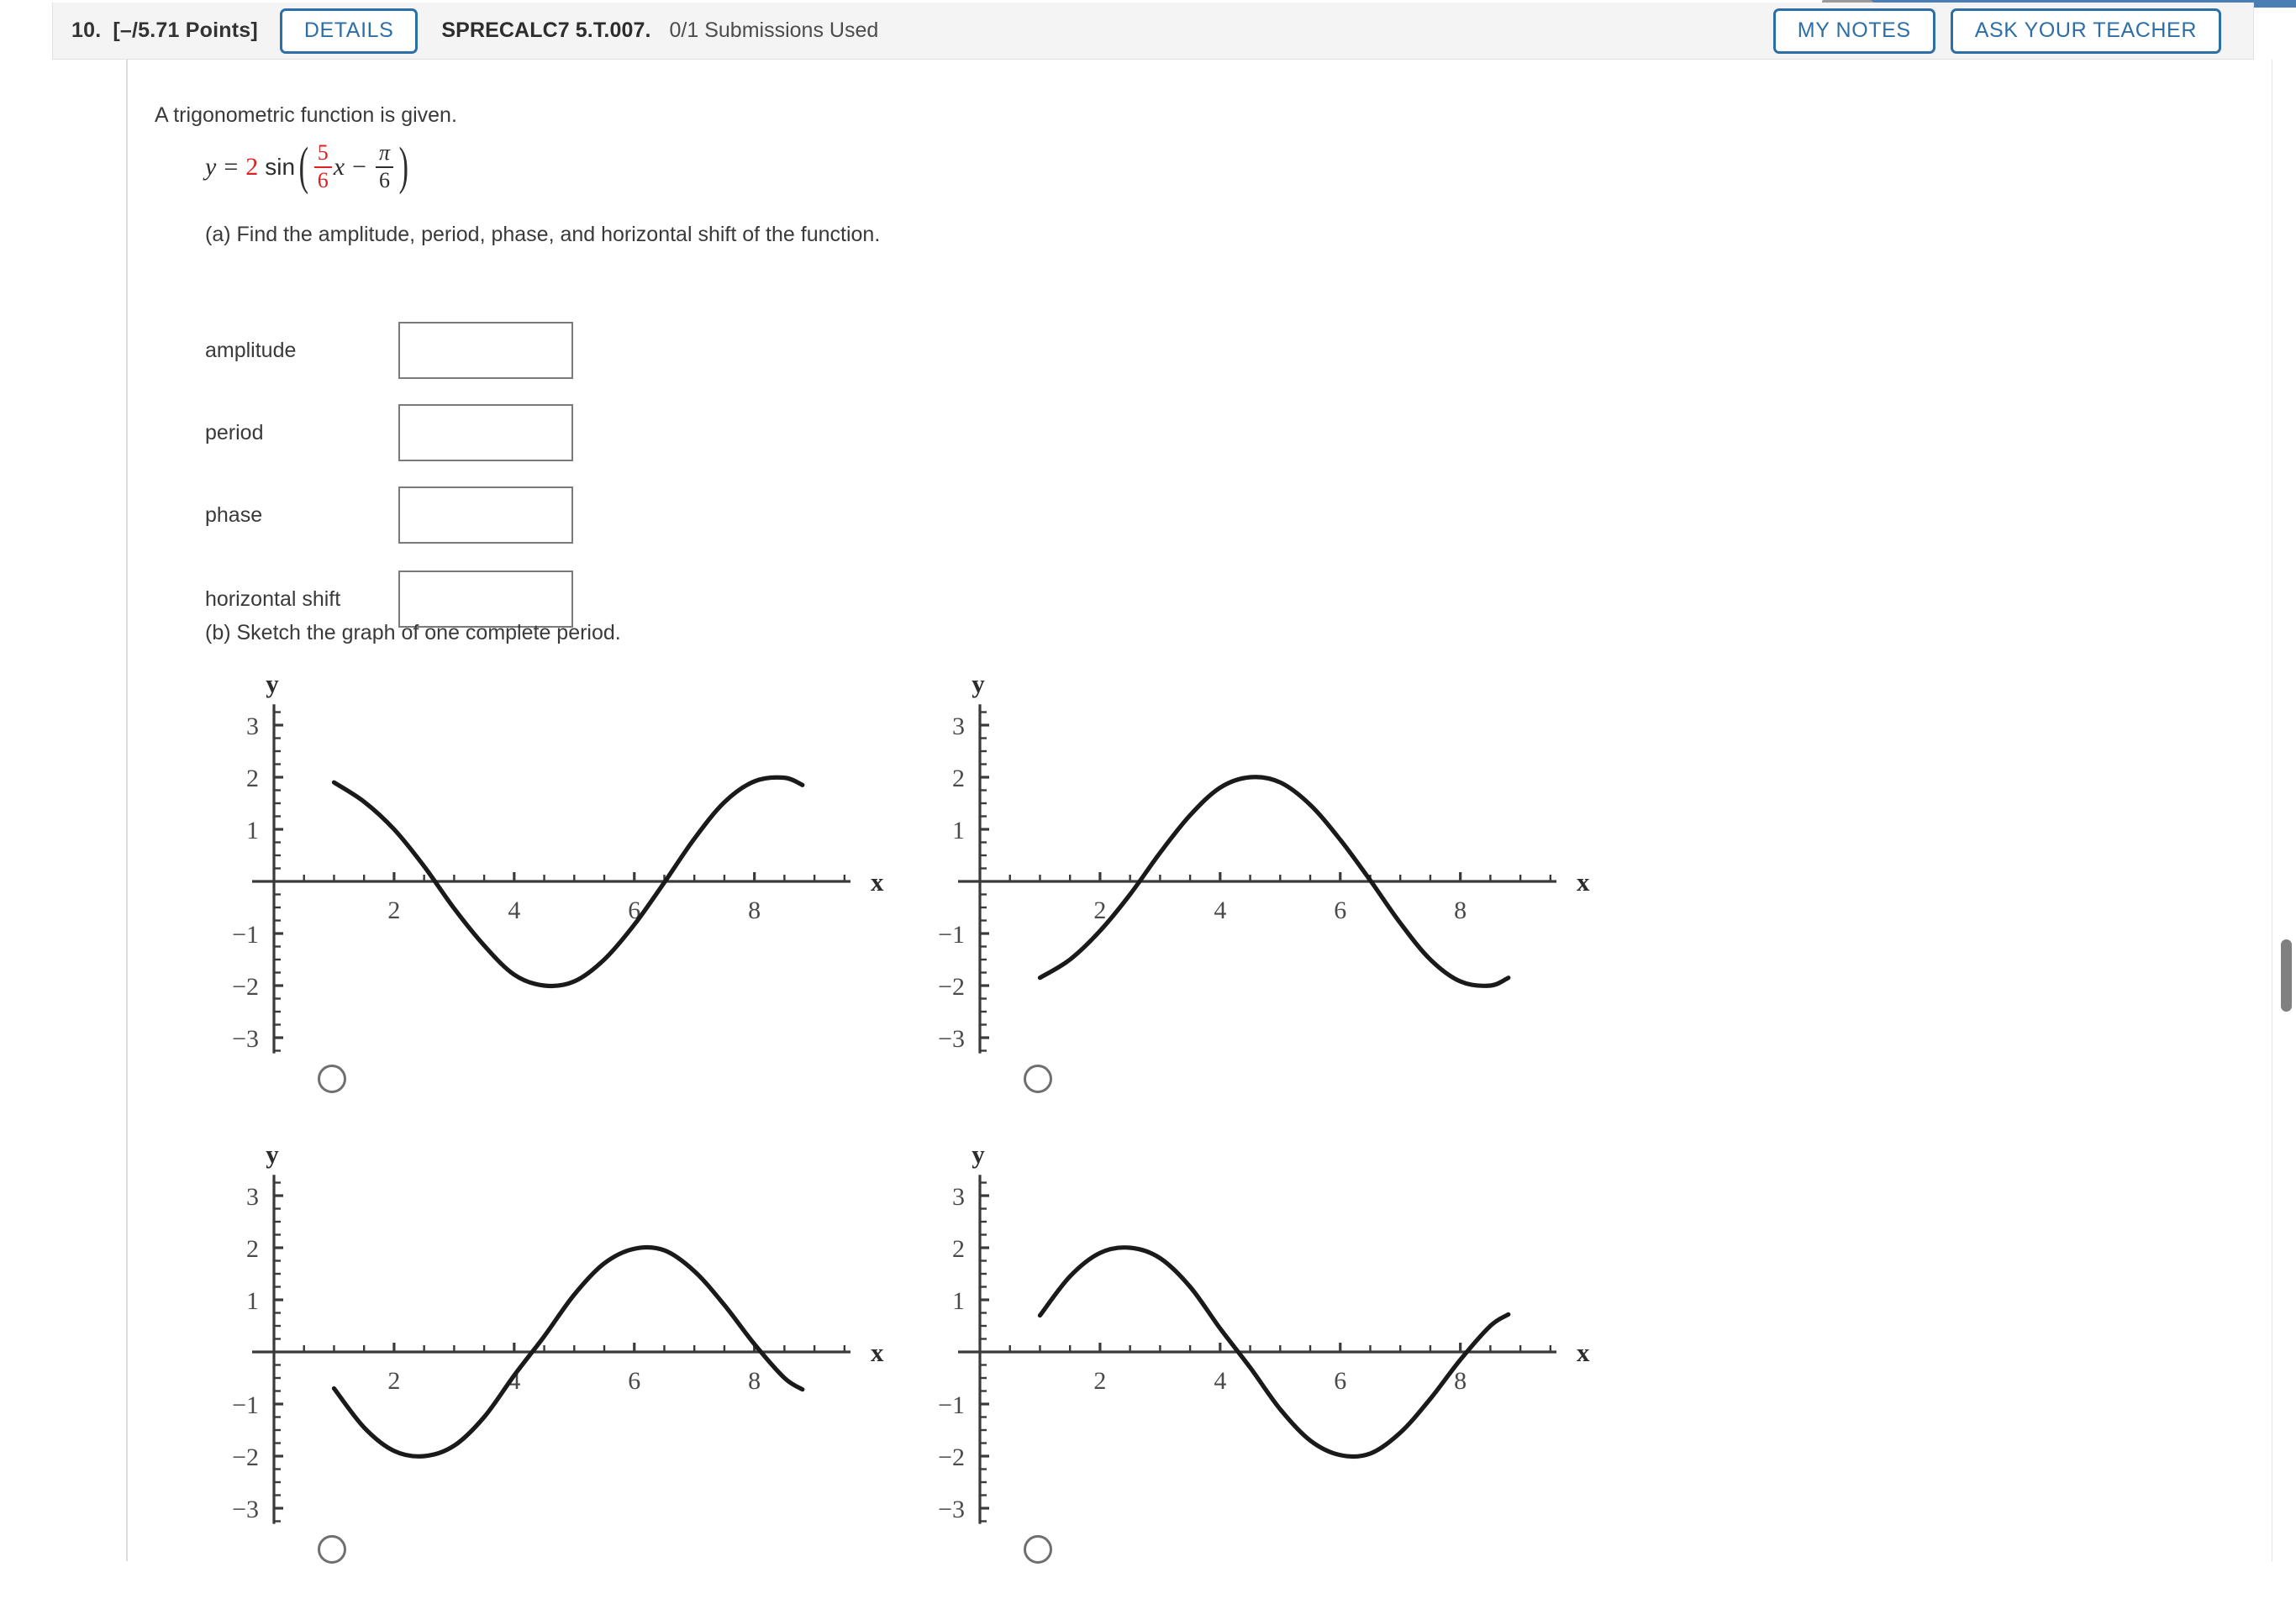 This screenshot has height=1604, width=2296. Describe the element at coordinates (86, 30) in the screenshot. I see `question-number: 10.` at that location.